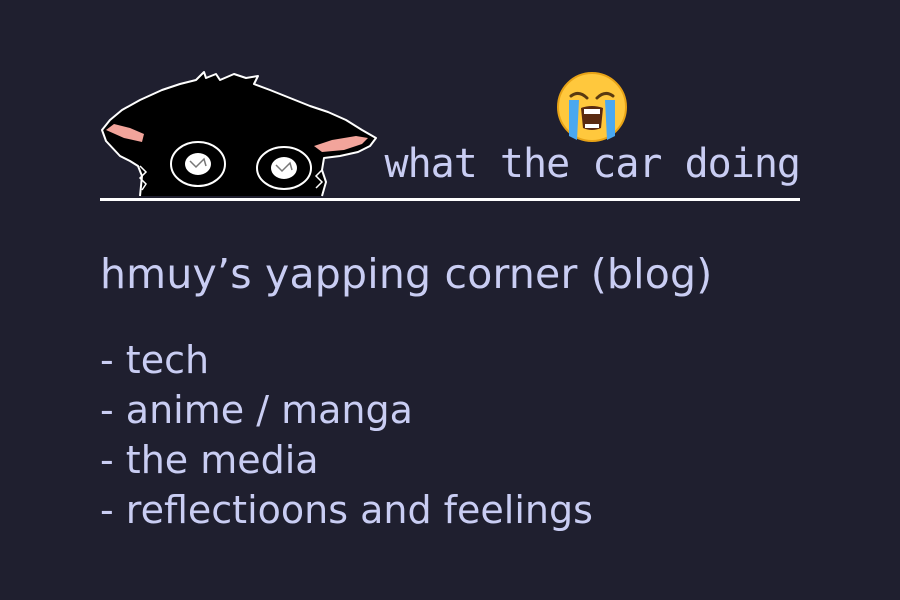 This screenshot has height=600, width=900. What do you see at coordinates (346, 510) in the screenshot?
I see `topic-item-reflections: - reflectioons and feelings` at bounding box center [346, 510].